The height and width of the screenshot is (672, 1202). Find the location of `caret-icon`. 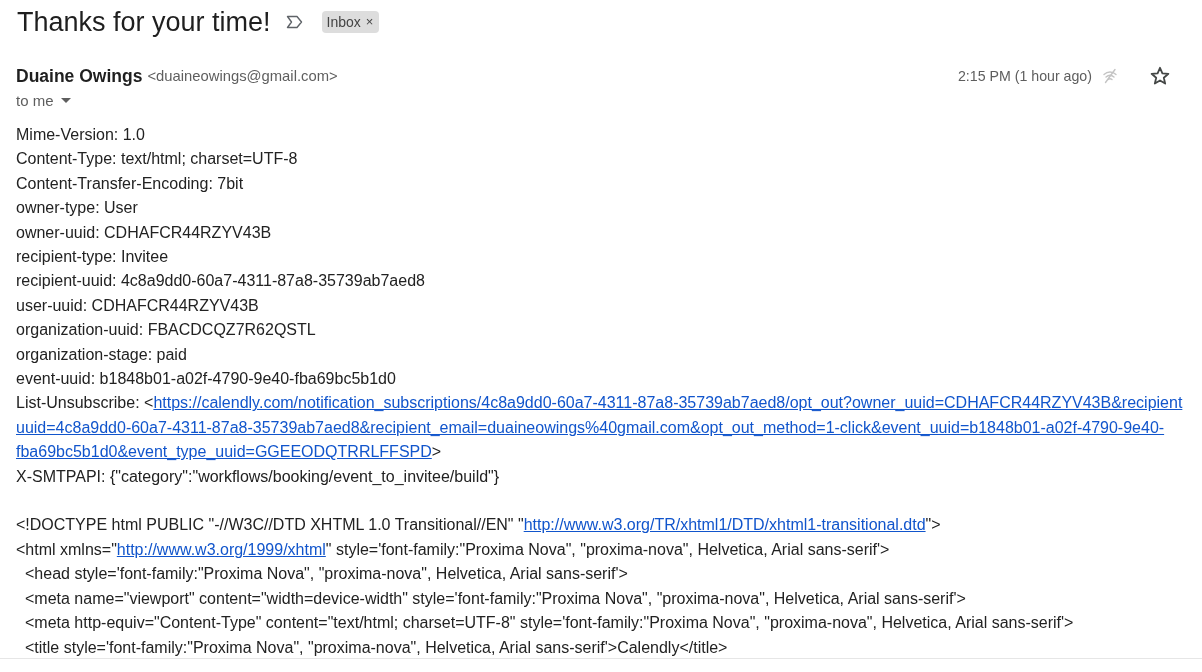

caret-icon is located at coordinates (65, 100).